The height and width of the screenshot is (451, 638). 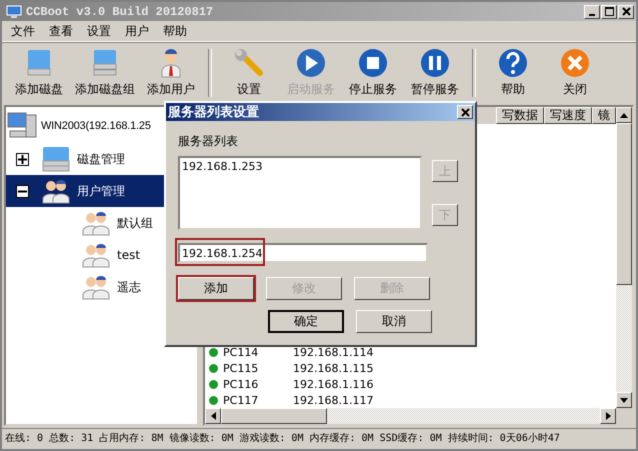 What do you see at coordinates (23, 31) in the screenshot?
I see `menu-item: 文件` at bounding box center [23, 31].